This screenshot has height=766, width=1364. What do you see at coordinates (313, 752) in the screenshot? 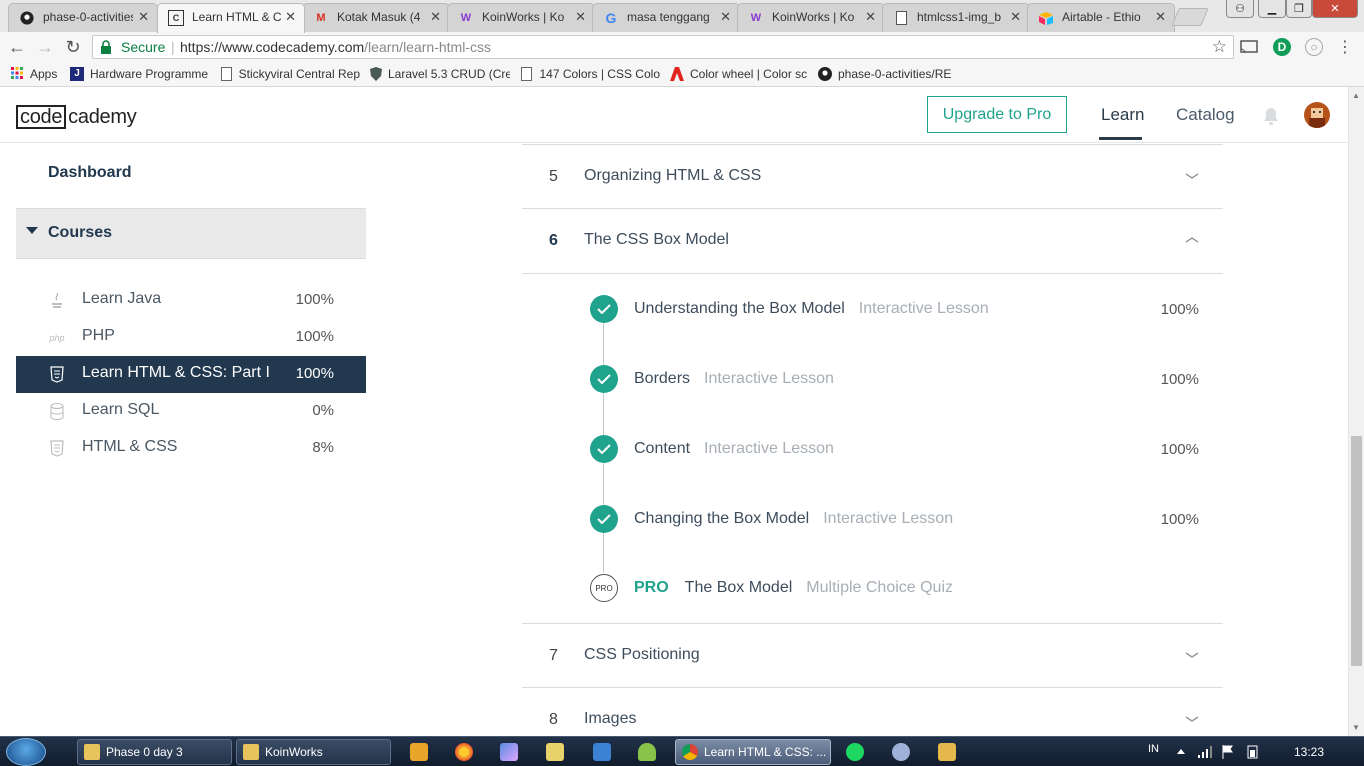
I see `taskbar-task: KoinWorks` at bounding box center [313, 752].